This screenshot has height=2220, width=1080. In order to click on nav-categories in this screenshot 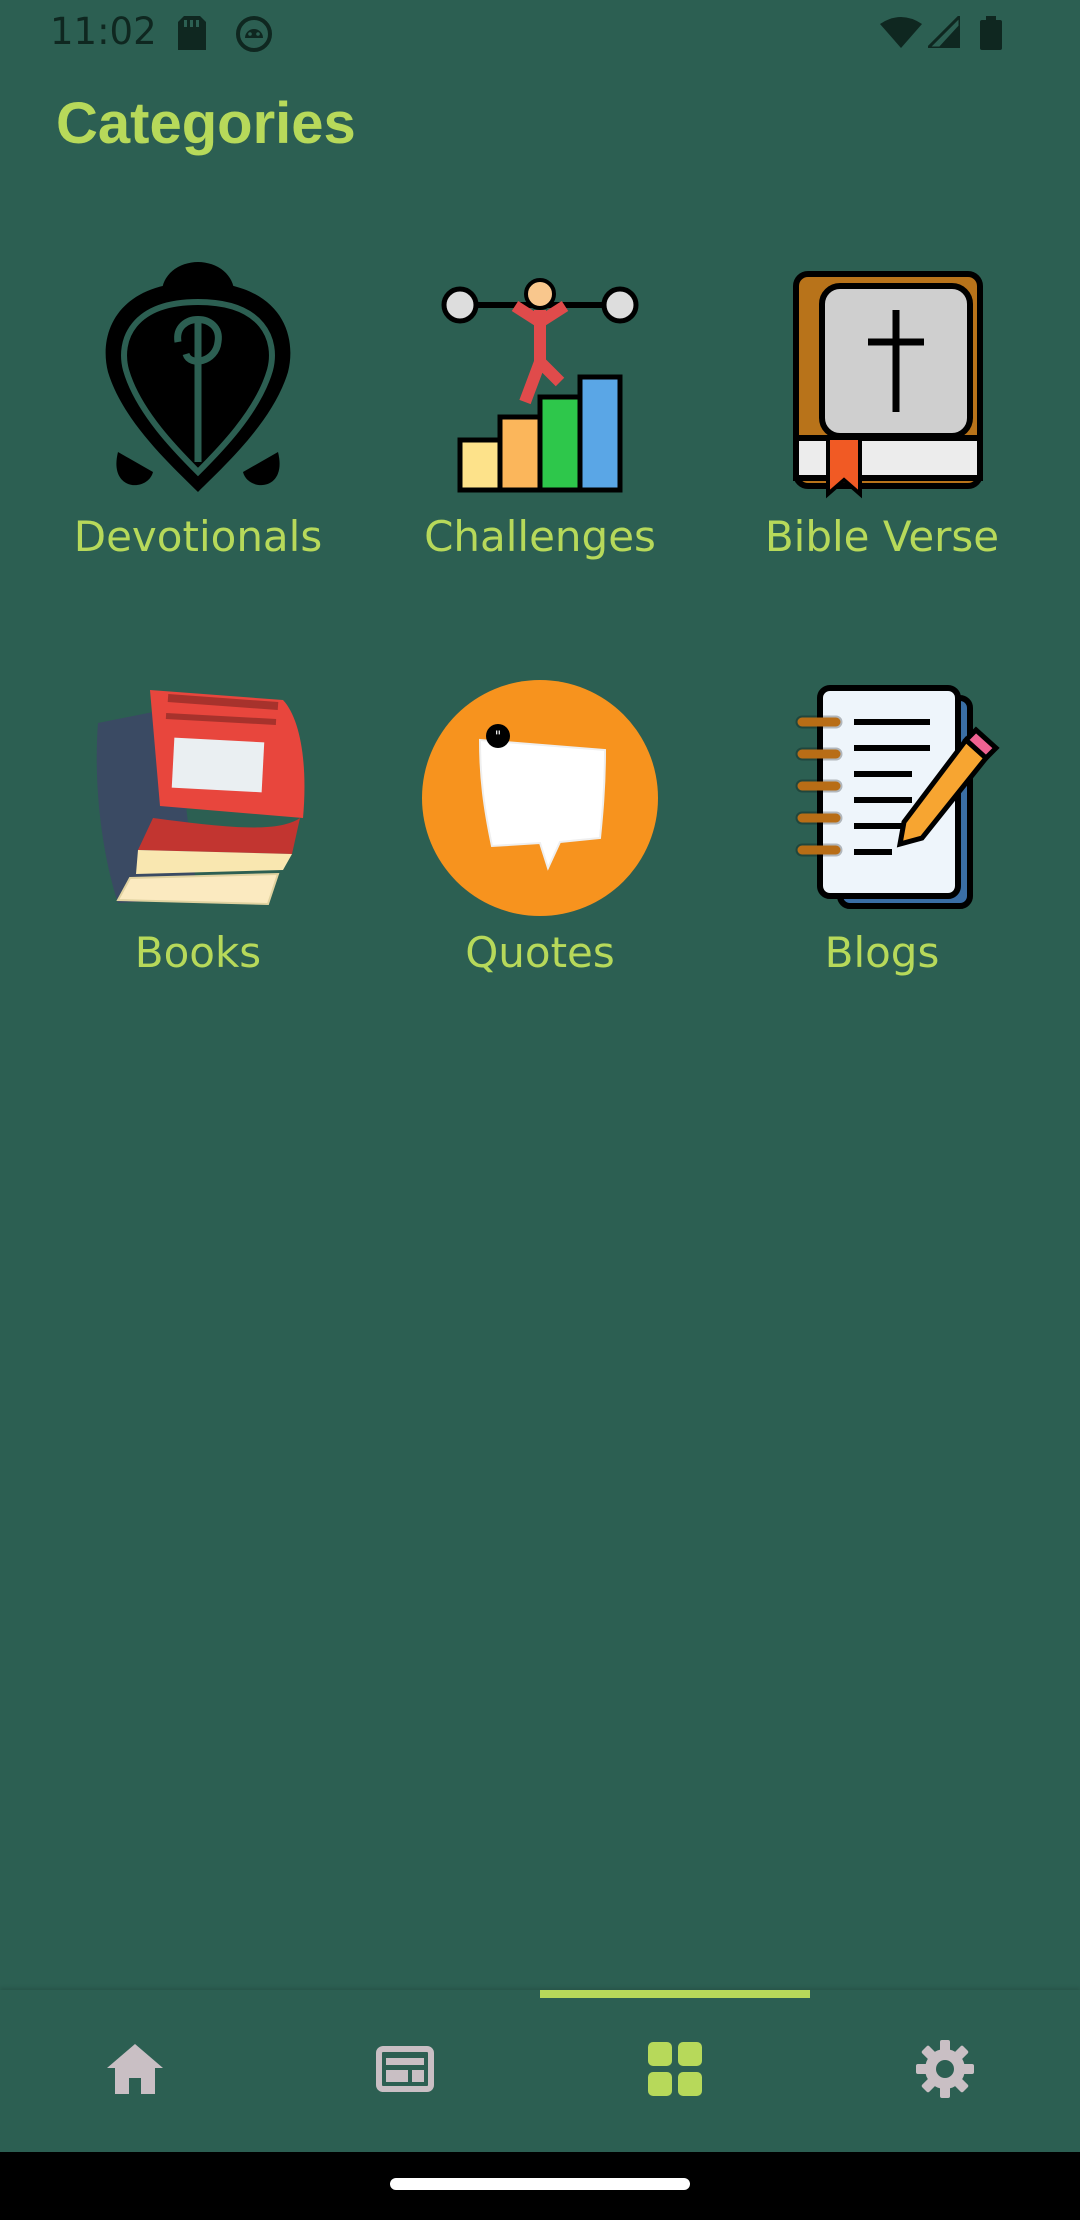, I will do `click(675, 2071)`.